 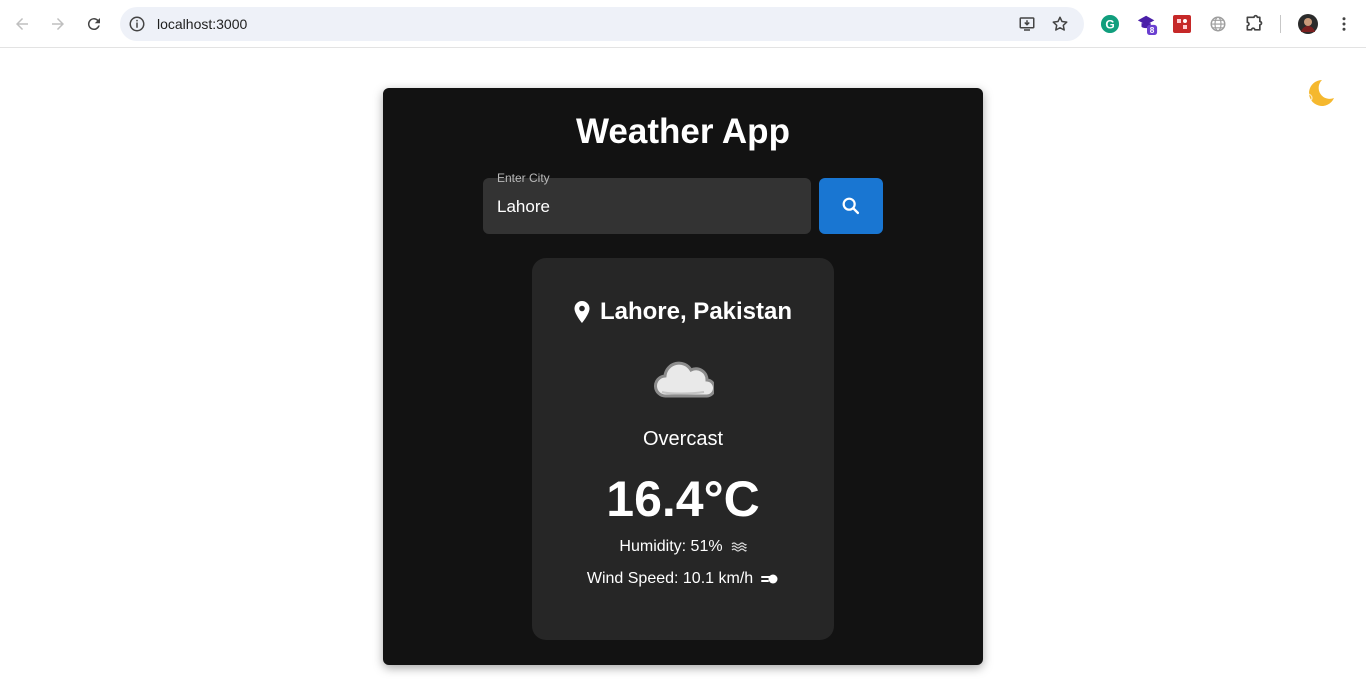 What do you see at coordinates (683, 131) in the screenshot?
I see `page-title: Weather App` at bounding box center [683, 131].